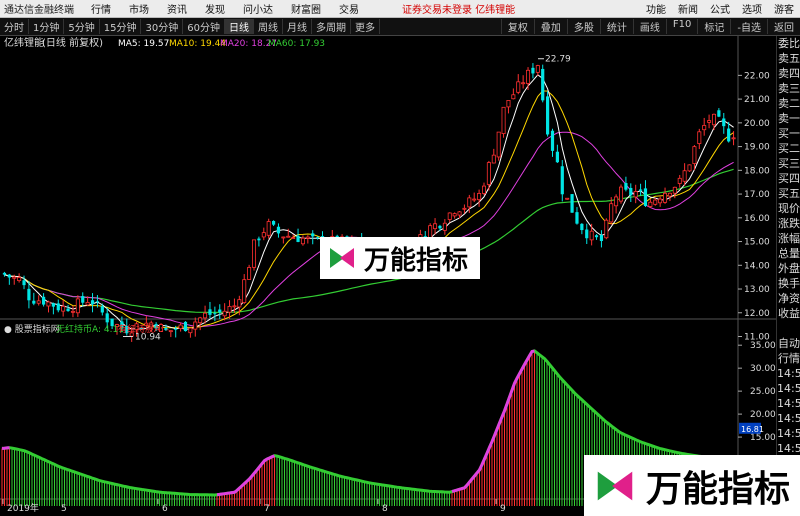 This screenshot has height=516, width=800. Describe the element at coordinates (39, 10) in the screenshot. I see `app-title: 通达信金融终端` at that location.